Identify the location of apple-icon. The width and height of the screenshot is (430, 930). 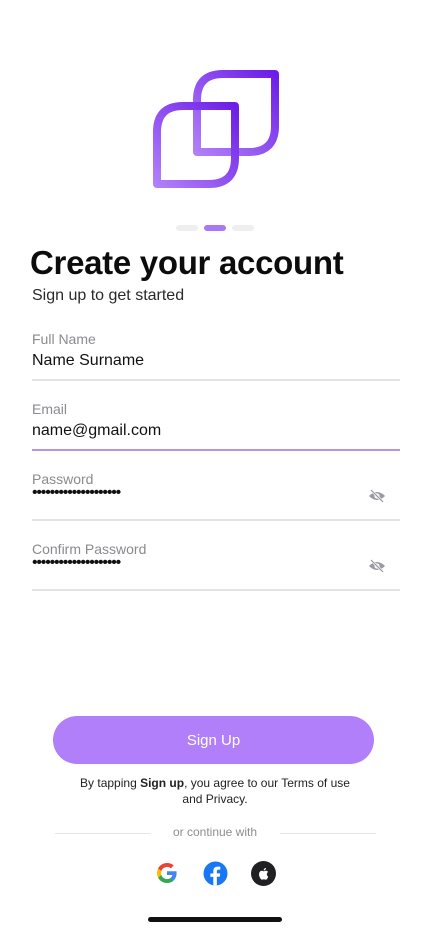
(263, 873).